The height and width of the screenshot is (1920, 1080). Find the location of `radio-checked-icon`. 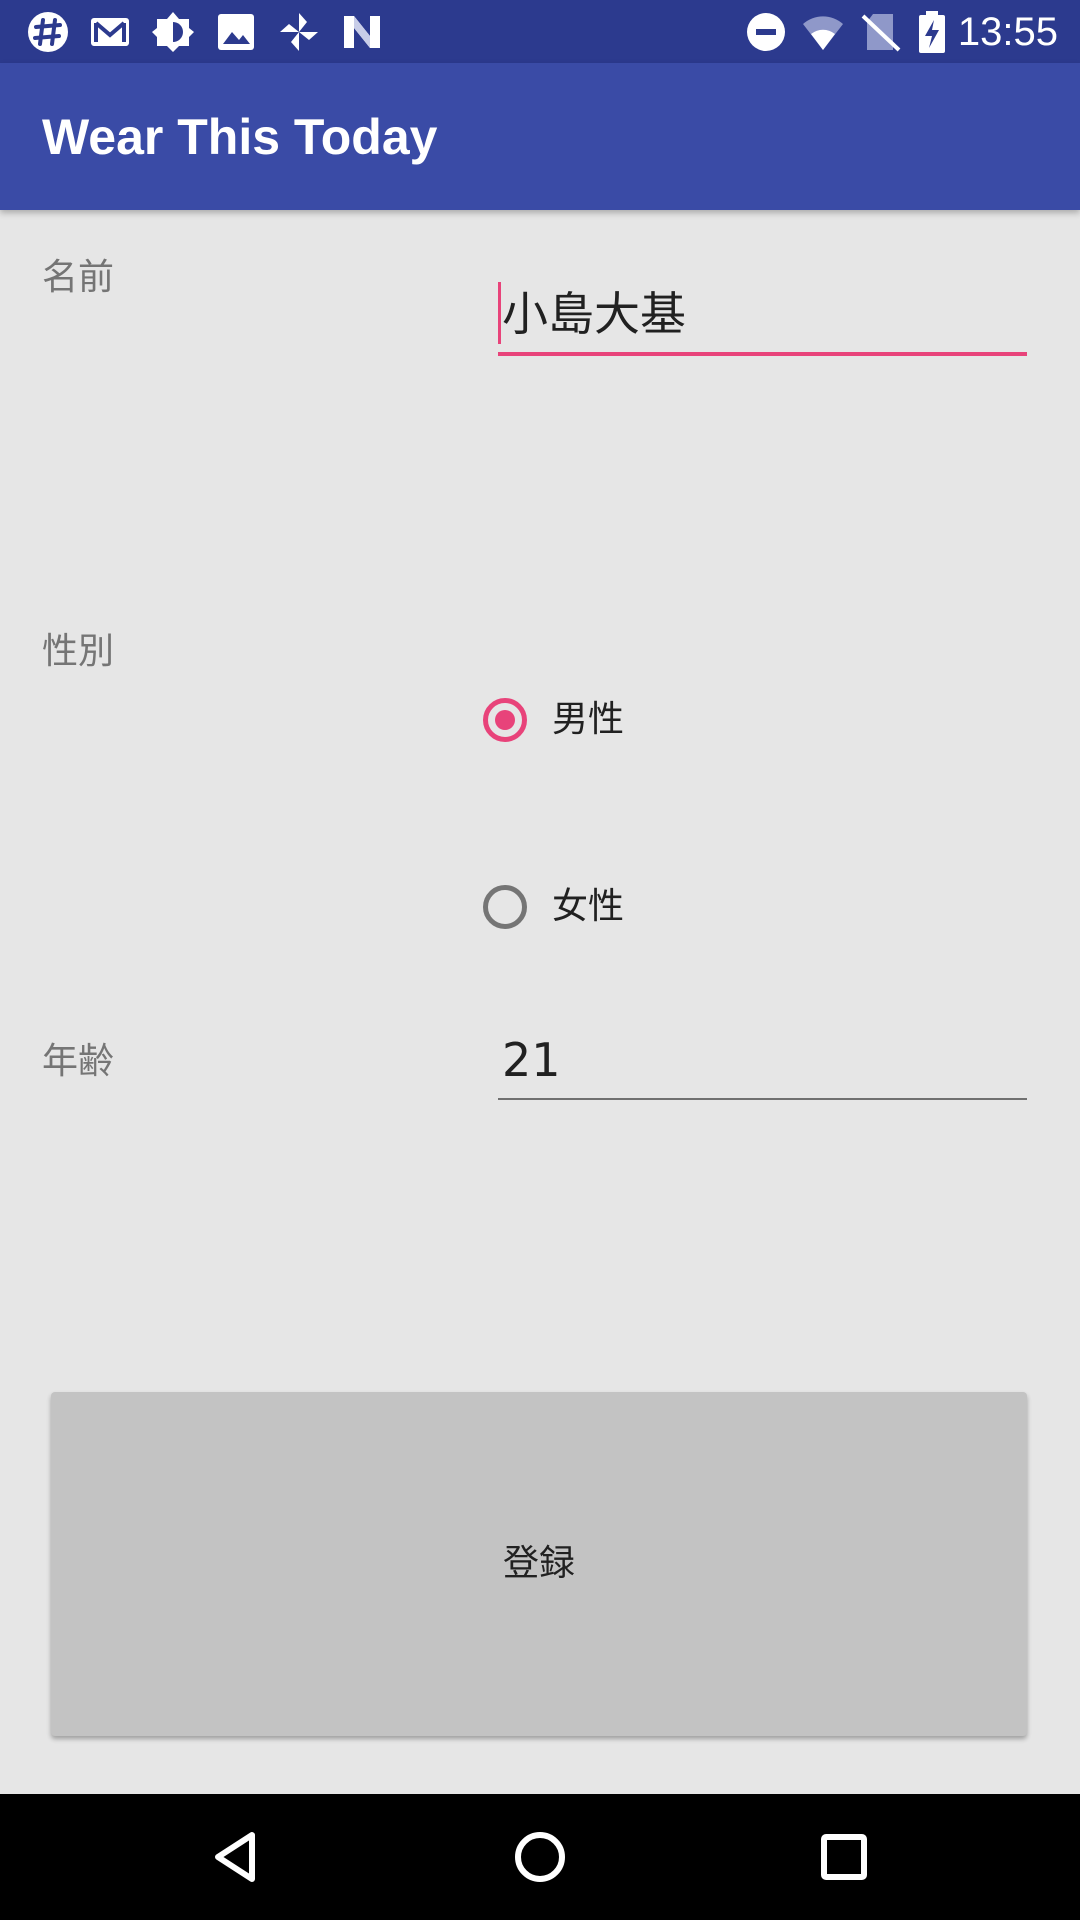

radio-checked-icon is located at coordinates (505, 720).